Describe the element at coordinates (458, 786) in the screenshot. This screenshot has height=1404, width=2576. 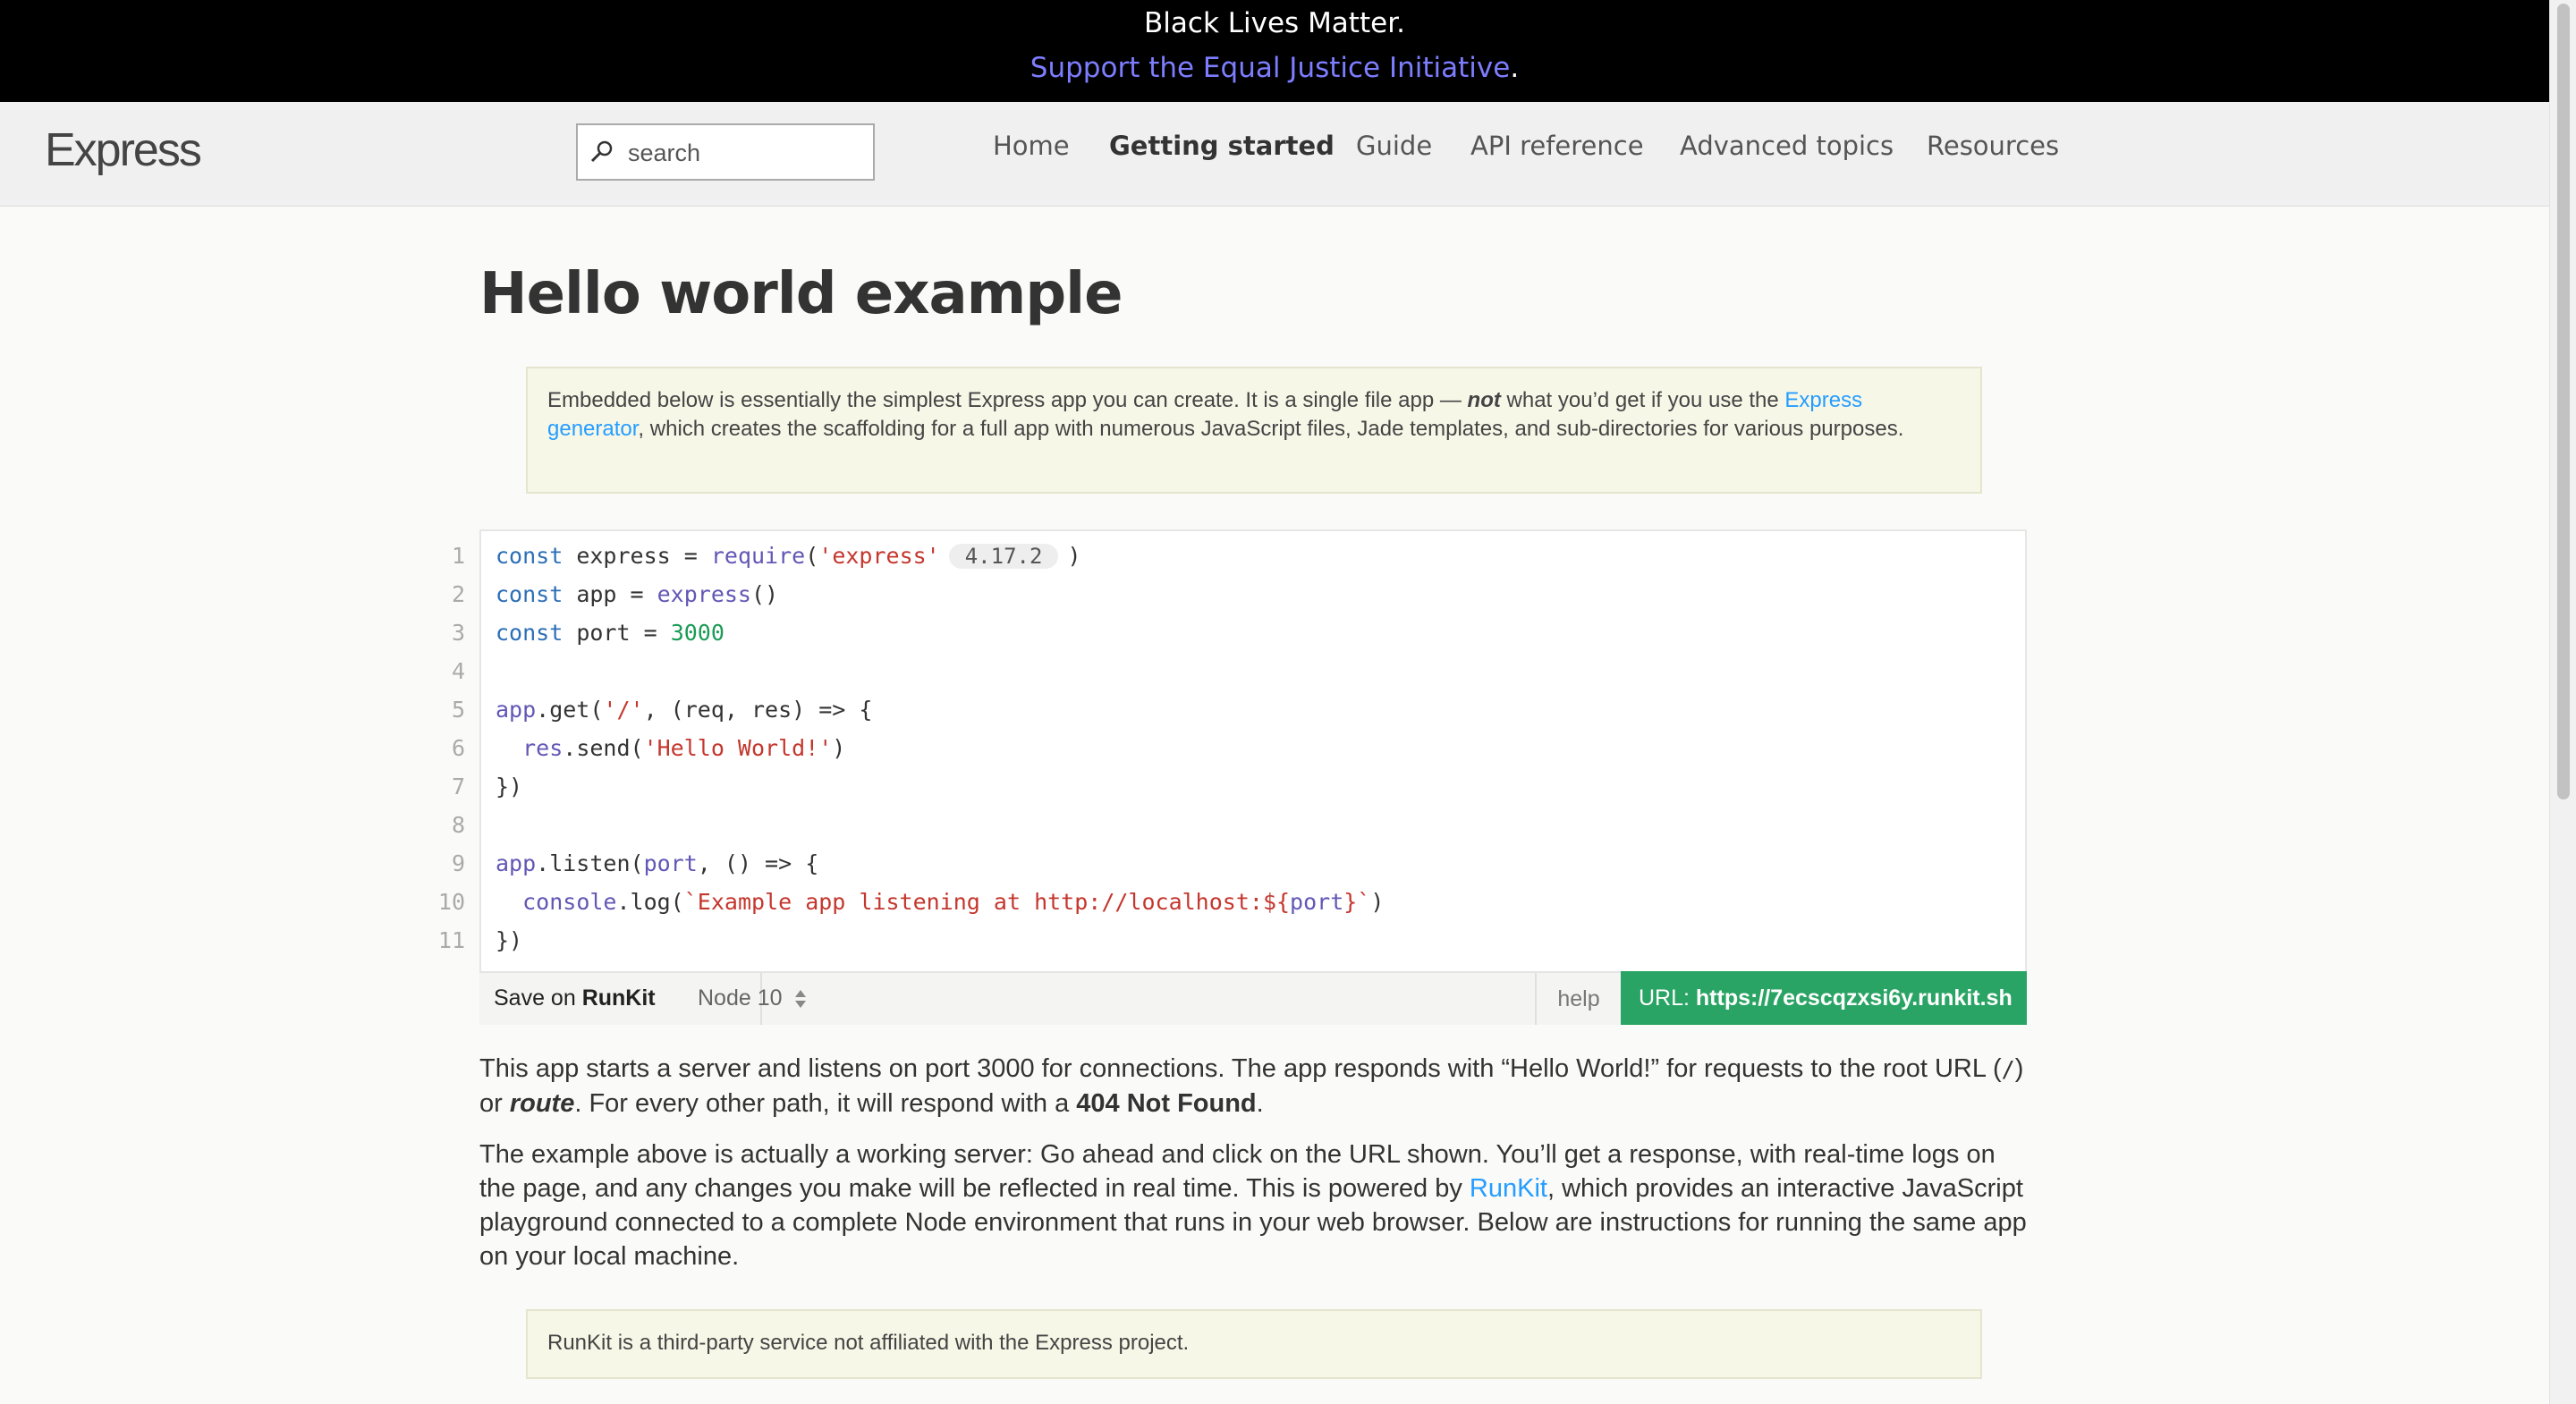
I see `line-number: 7` at that location.